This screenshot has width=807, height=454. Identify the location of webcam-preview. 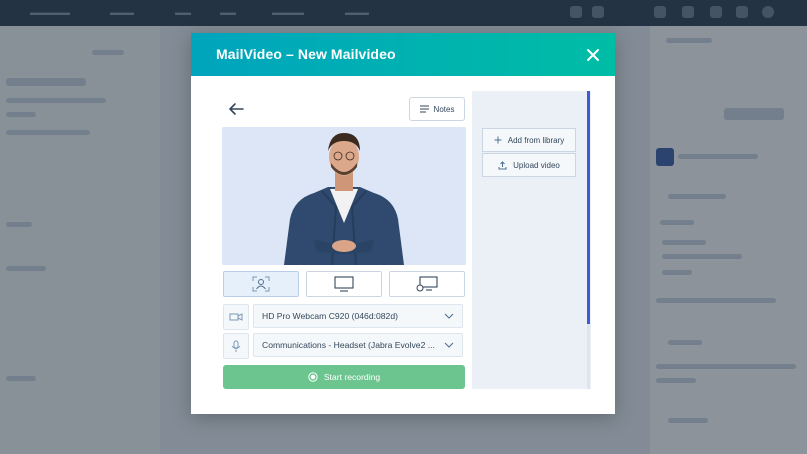
(344, 196).